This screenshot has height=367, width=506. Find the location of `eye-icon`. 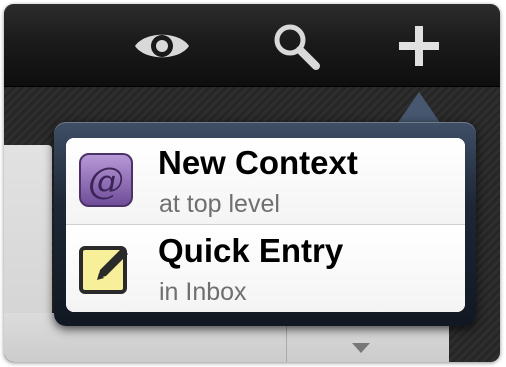

eye-icon is located at coordinates (162, 46).